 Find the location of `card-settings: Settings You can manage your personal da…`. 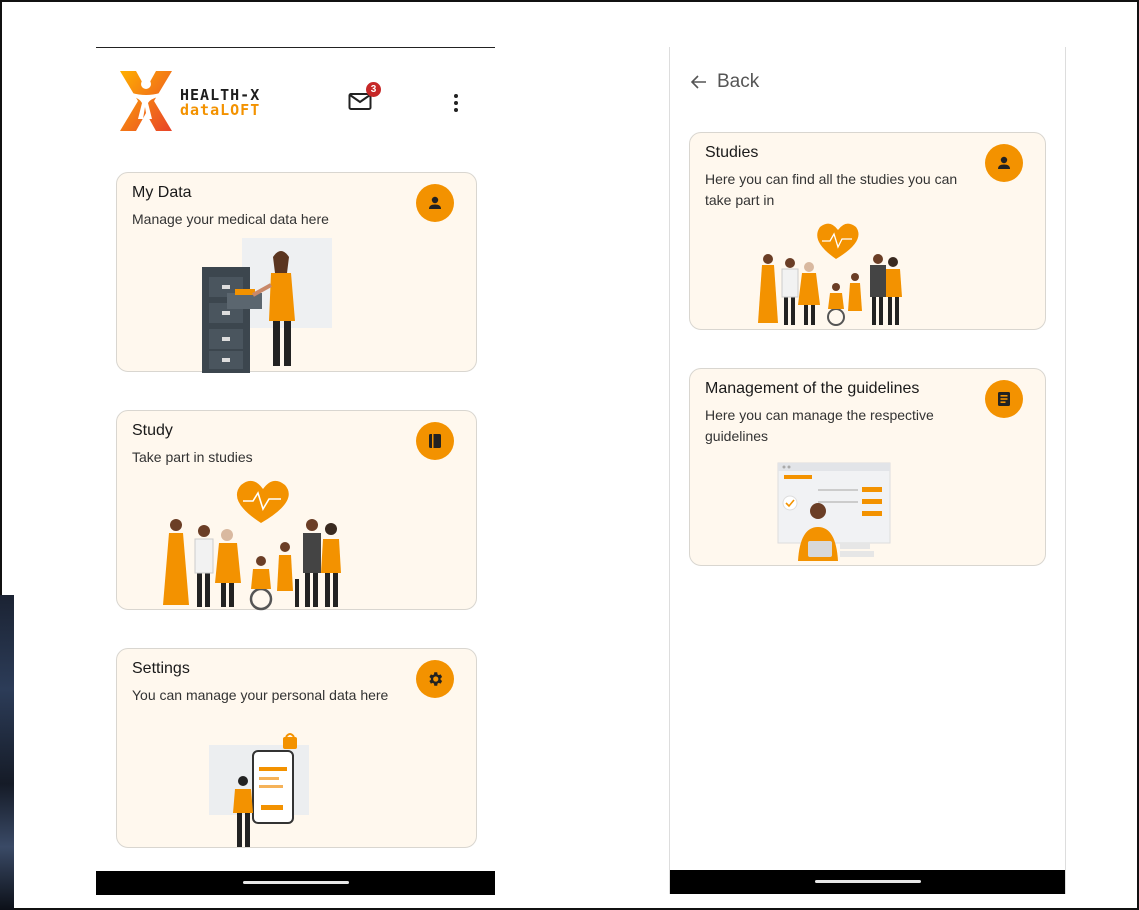

card-settings: Settings You can manage your personal da… is located at coordinates (296, 748).